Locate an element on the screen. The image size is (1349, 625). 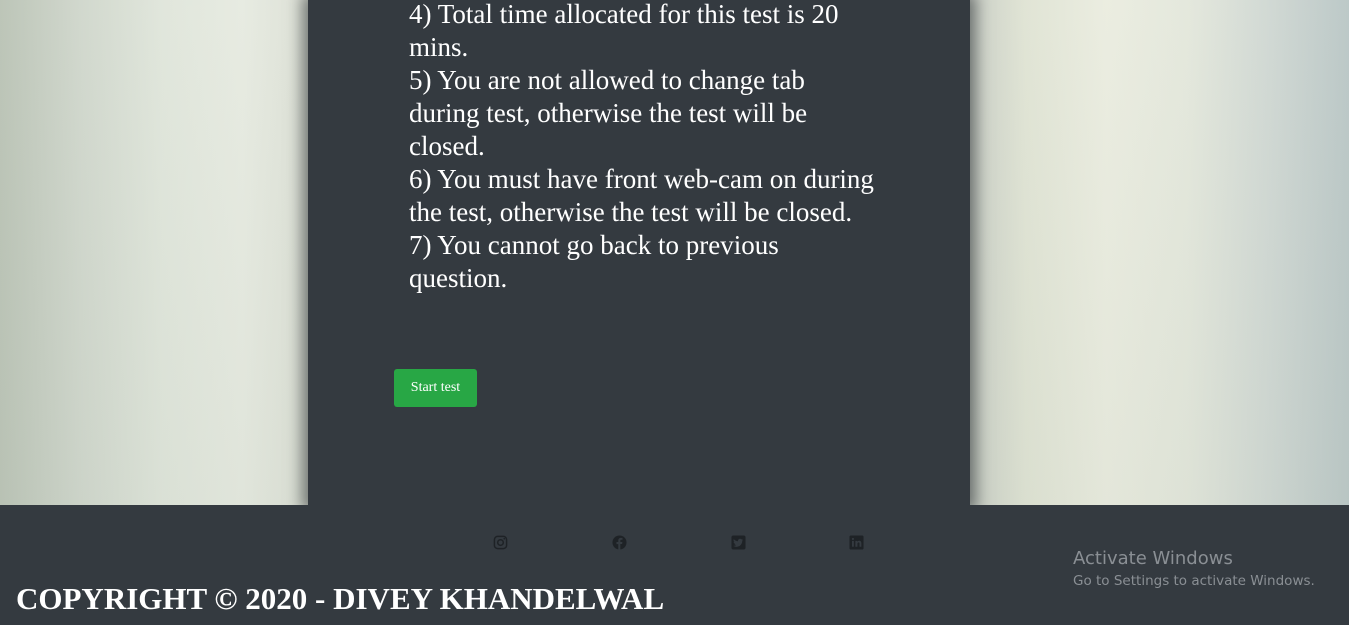
start-test-button: Start test is located at coordinates (435, 388).